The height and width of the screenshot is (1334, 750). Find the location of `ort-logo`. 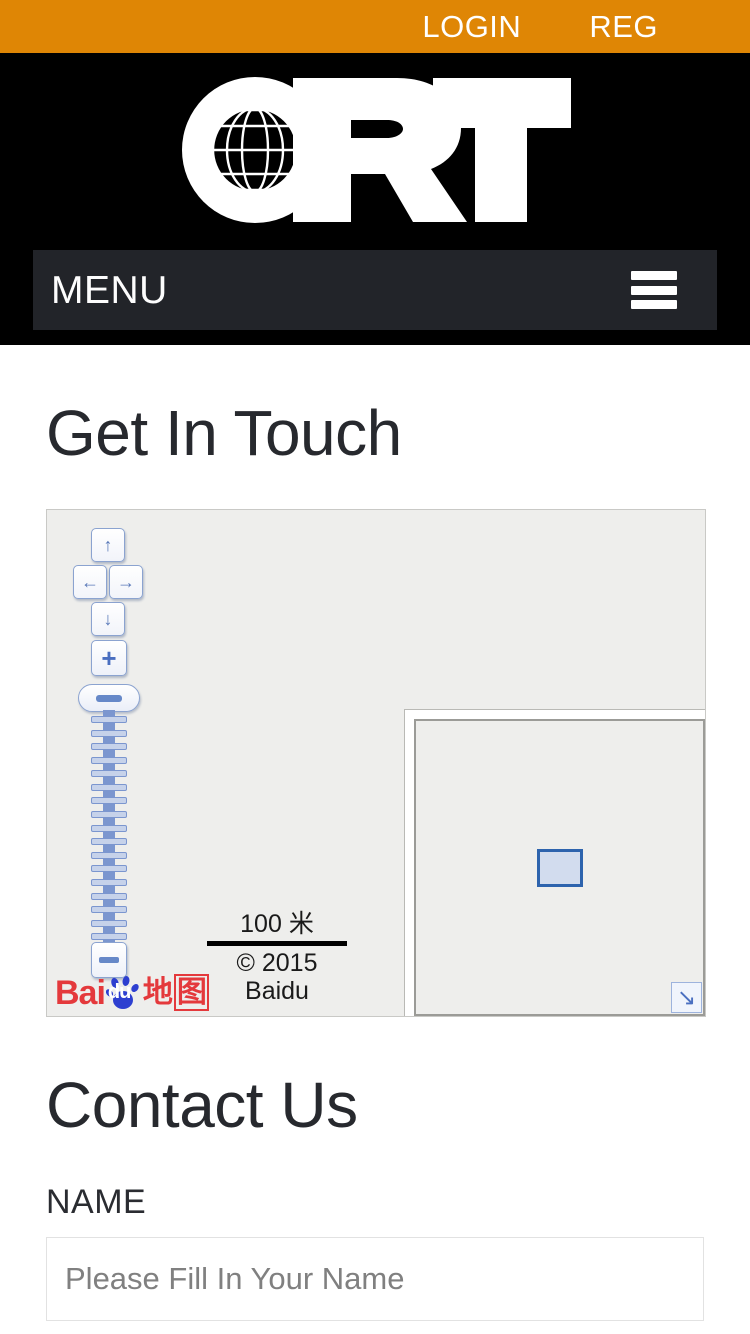

ort-logo is located at coordinates (375, 150).